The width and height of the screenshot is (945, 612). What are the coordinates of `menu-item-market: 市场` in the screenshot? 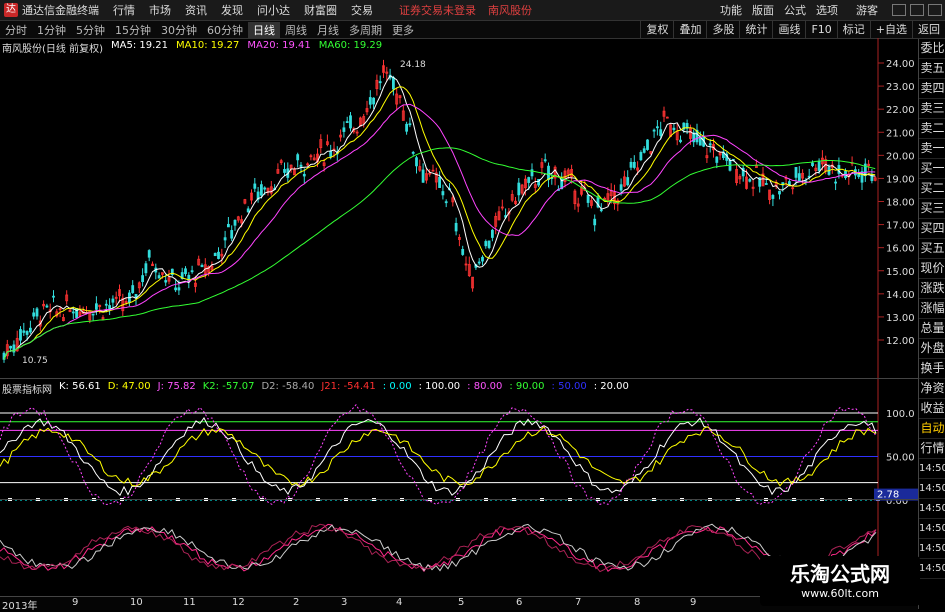 It's located at (160, 10).